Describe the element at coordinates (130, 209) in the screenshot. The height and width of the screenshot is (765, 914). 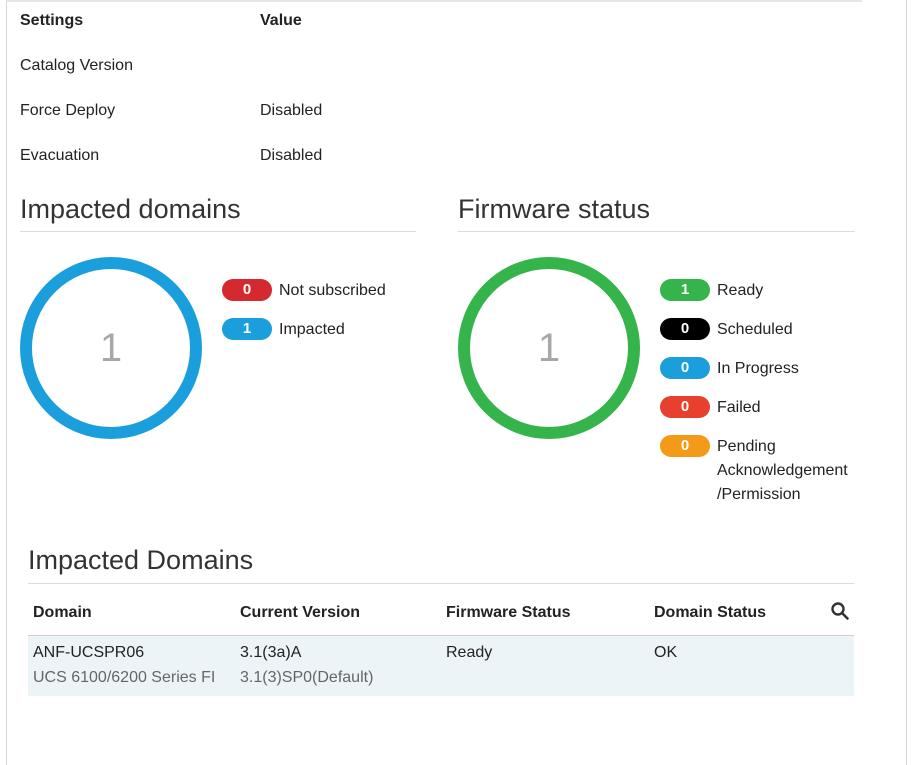
I see `impacted-domains-title: Impacted domains` at that location.